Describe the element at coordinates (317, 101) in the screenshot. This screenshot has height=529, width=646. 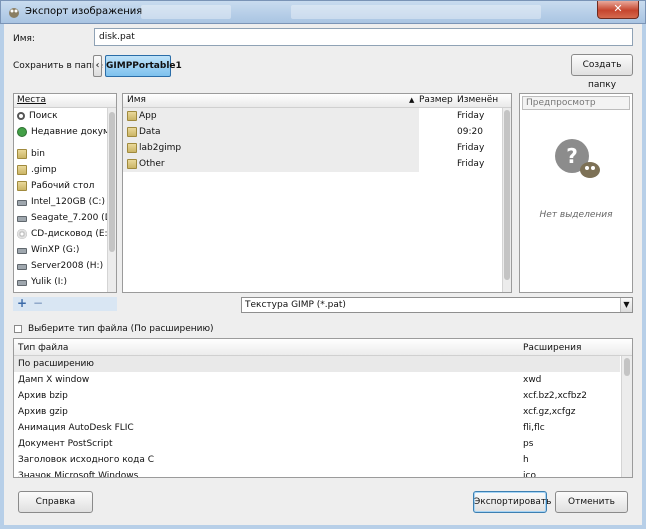
I see `file-list-header: Имя ▲ Размер Изменён` at that location.